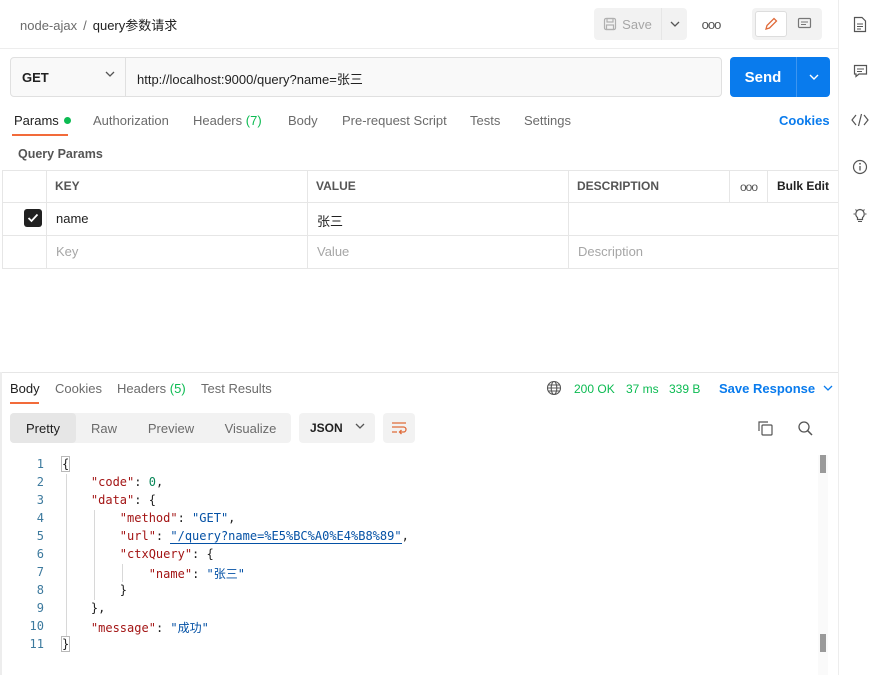  I want to click on format-select: JSON, so click(337, 428).